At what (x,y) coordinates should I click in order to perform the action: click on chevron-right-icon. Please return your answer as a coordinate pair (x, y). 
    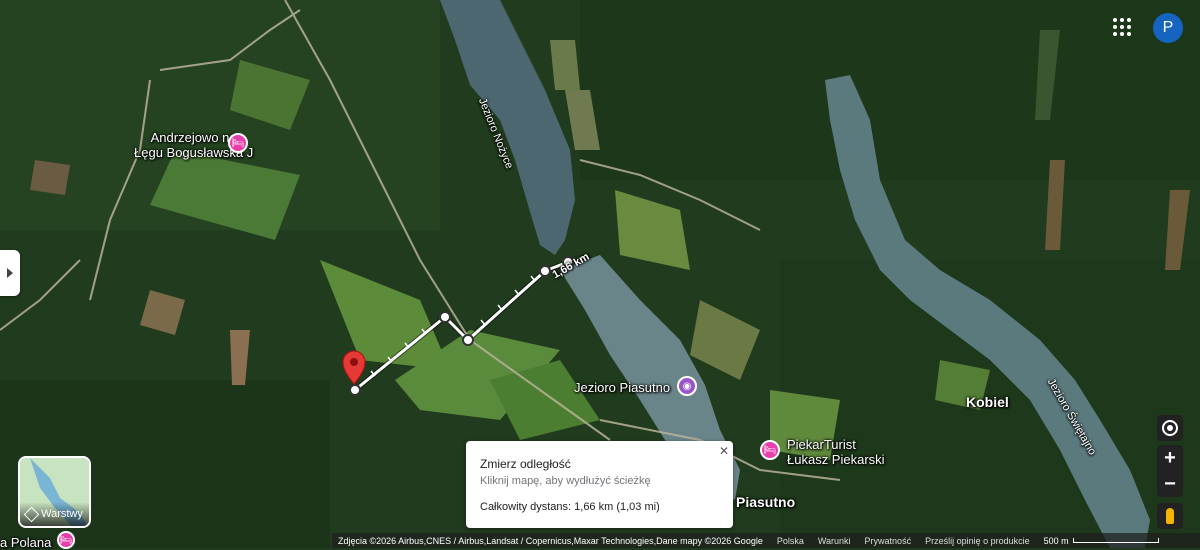
    Looking at the image, I should click on (10, 273).